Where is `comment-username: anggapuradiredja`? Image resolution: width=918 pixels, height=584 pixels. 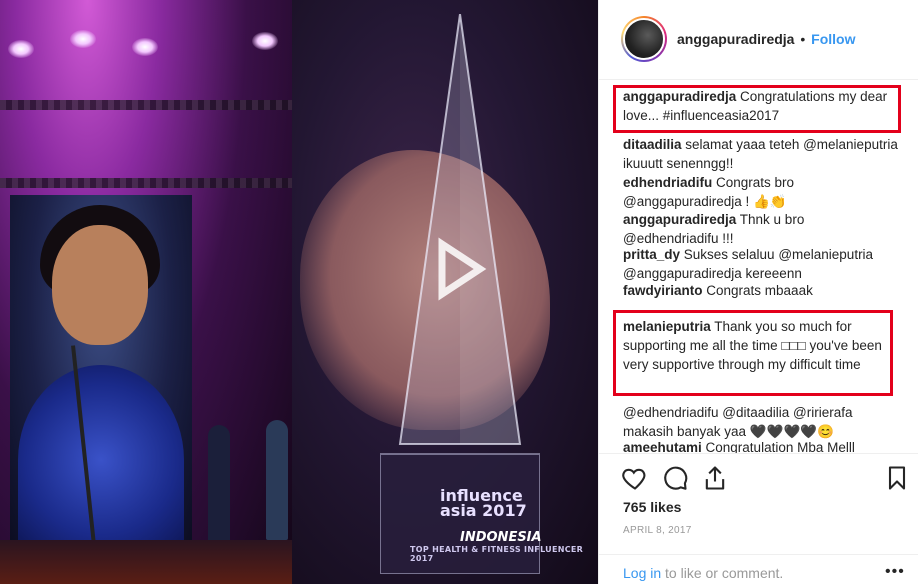
comment-username: anggapuradiredja is located at coordinates (679, 219).